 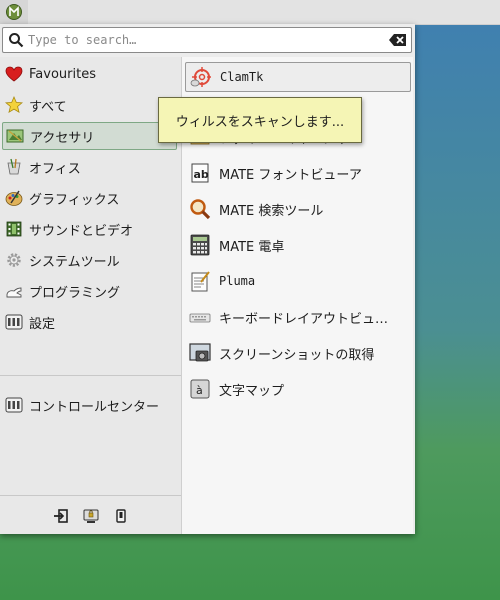 I want to click on session-actions, so click(x=90, y=515).